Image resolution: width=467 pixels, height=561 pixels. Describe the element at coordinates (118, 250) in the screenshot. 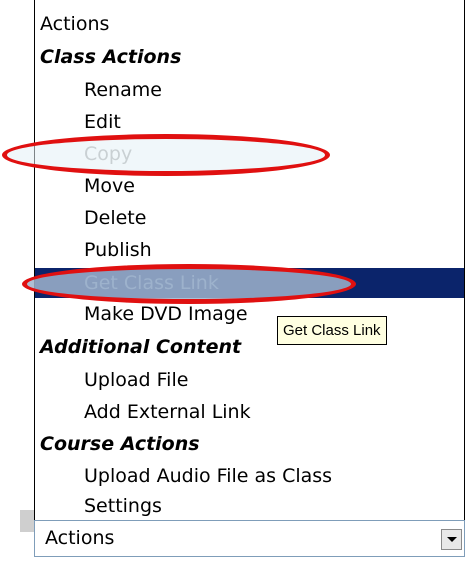

I see `menu-item-label: Publish` at that location.